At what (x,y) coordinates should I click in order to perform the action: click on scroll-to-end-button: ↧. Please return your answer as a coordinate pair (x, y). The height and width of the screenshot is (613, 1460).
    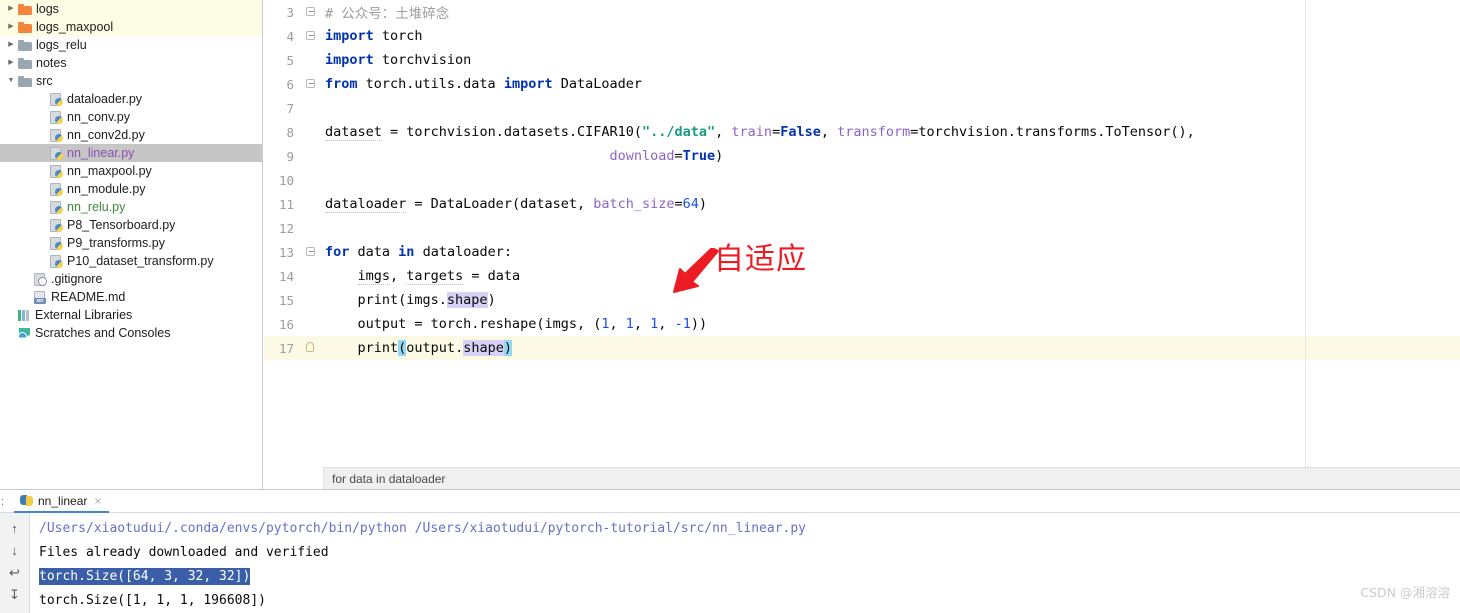
    Looking at the image, I should click on (15, 594).